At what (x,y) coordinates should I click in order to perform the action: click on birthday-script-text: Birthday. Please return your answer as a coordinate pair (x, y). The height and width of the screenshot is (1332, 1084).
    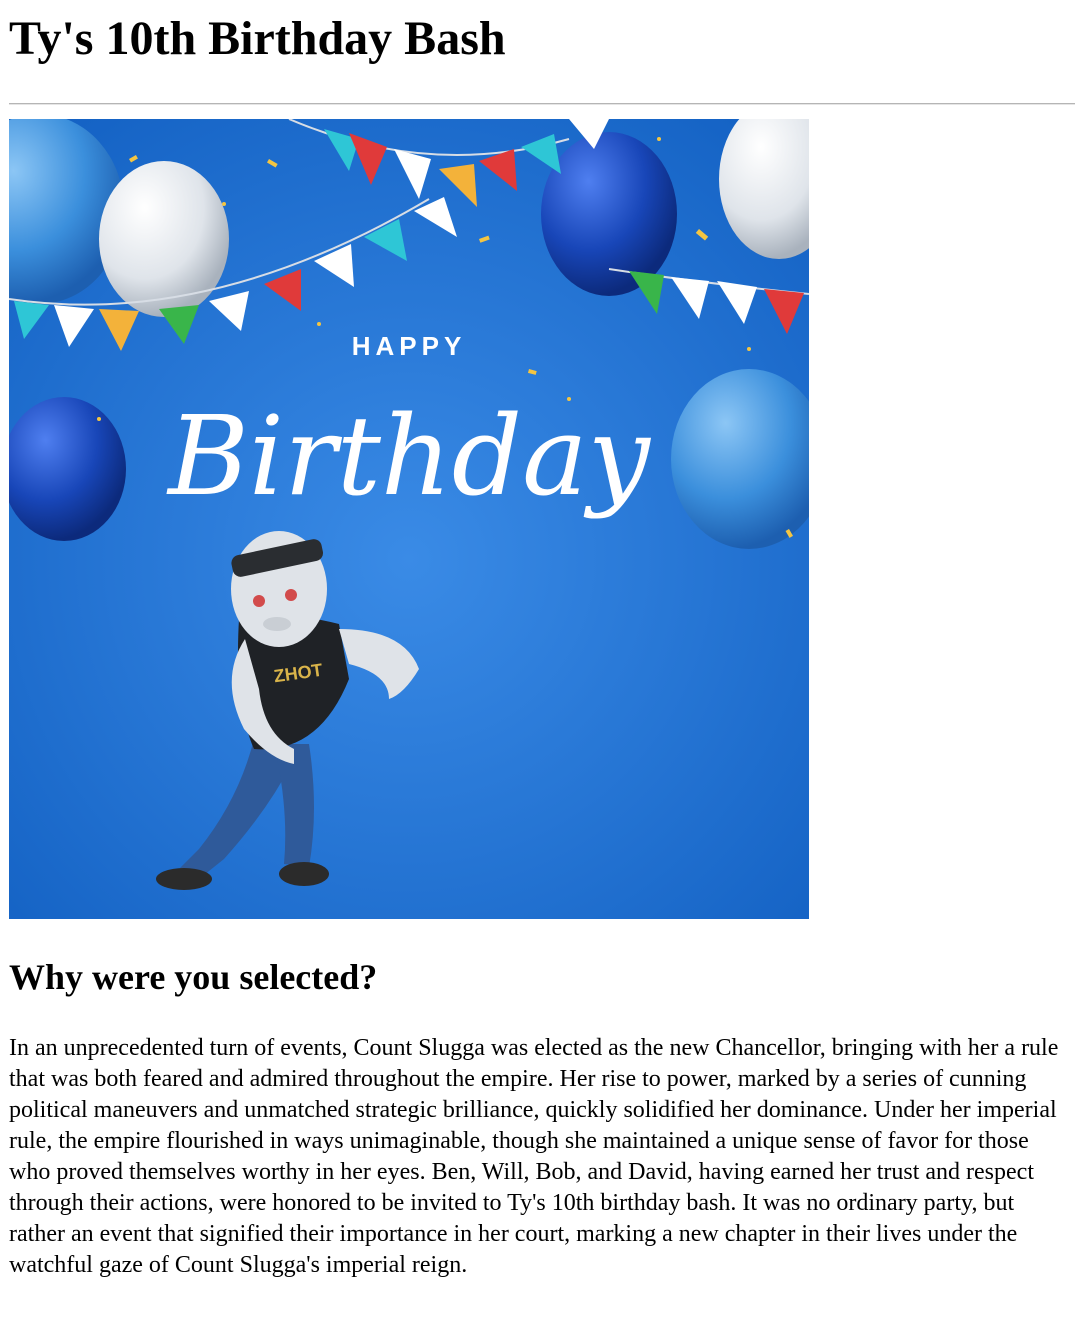
    Looking at the image, I should click on (409, 456).